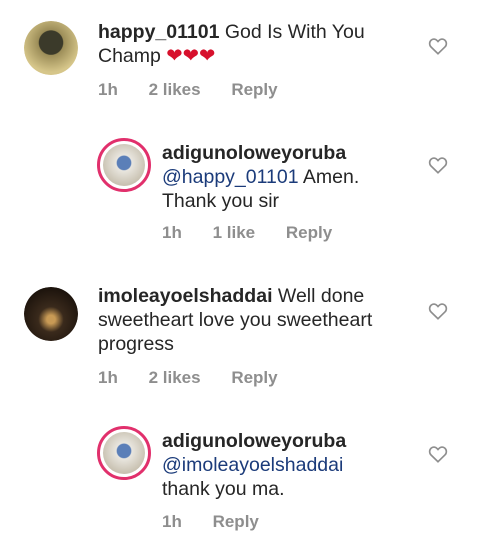 This screenshot has width=480, height=539. Describe the element at coordinates (158, 32) in the screenshot. I see `comment-username: happy_01101` at that location.